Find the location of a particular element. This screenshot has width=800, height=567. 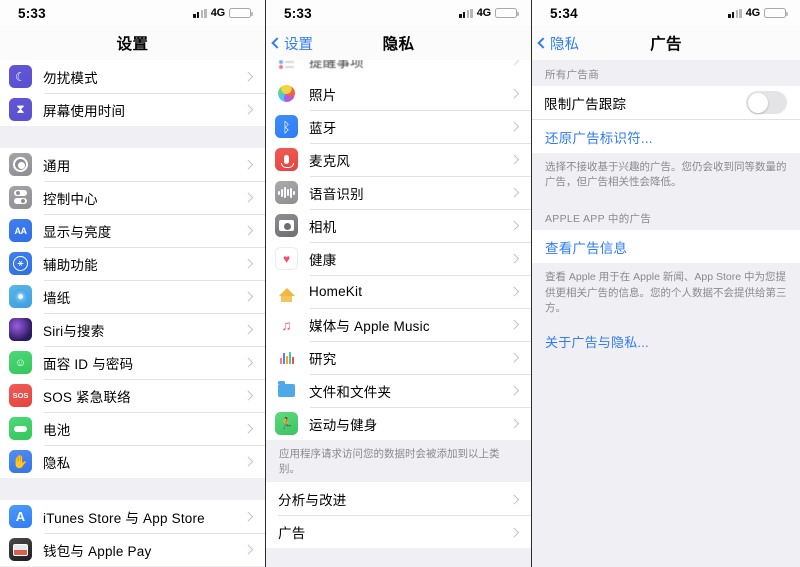

limit-ad-tracking-row: 限制广告跟踪 is located at coordinates (666, 102).